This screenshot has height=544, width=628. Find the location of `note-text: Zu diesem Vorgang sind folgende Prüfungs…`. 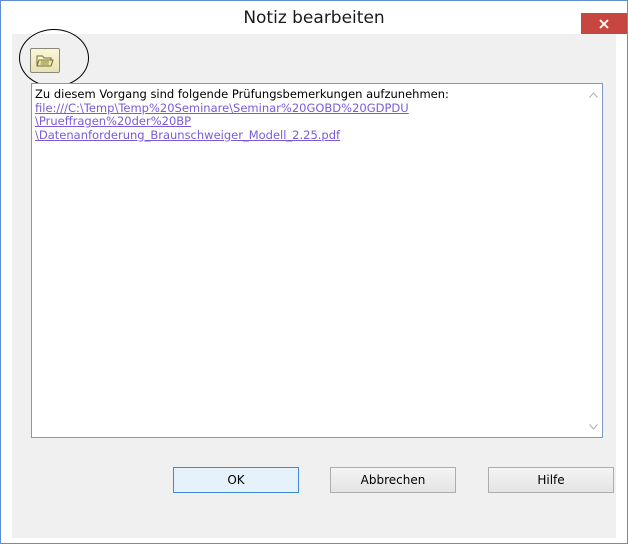

note-text: Zu diesem Vorgang sind folgende Prüfungs… is located at coordinates (305, 115).